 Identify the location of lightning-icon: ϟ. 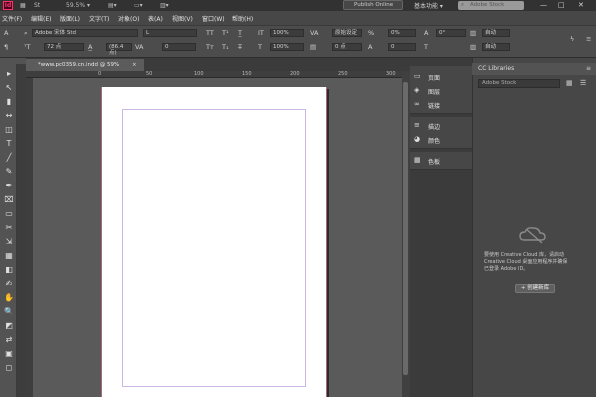
(572, 39).